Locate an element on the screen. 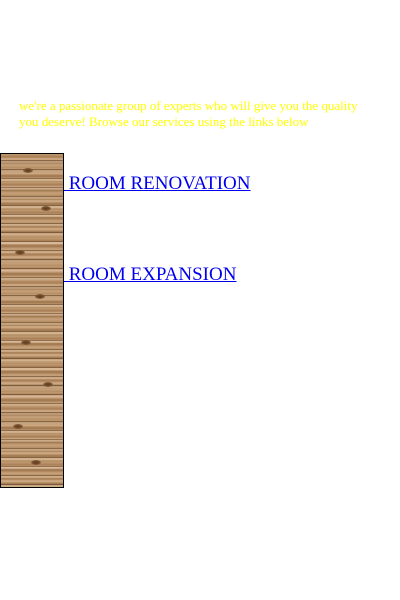 This screenshot has width=400, height=600. wood-texture-image is located at coordinates (32, 320).